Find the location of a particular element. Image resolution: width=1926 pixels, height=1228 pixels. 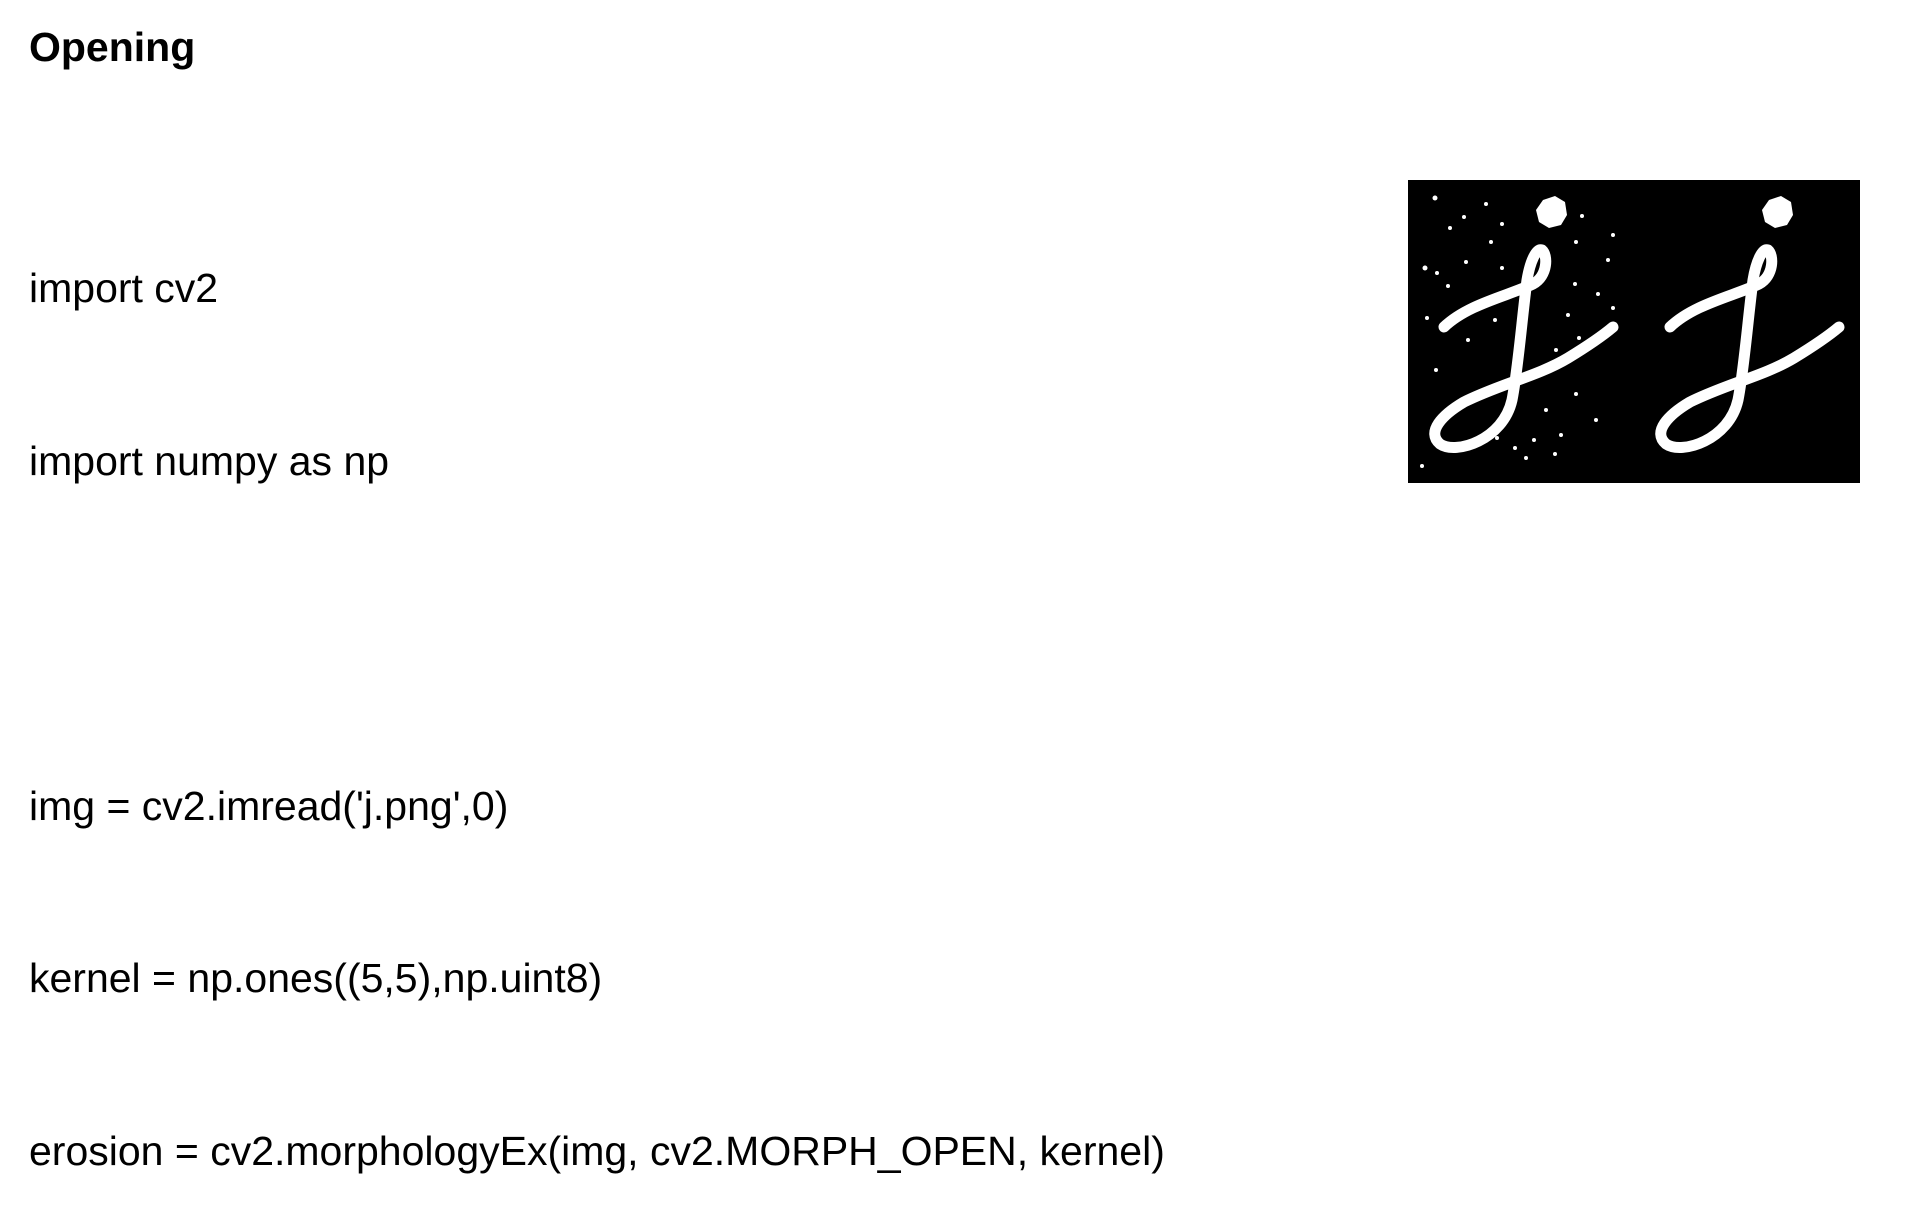

code-line-2: import numpy as np is located at coordinates (209, 460).